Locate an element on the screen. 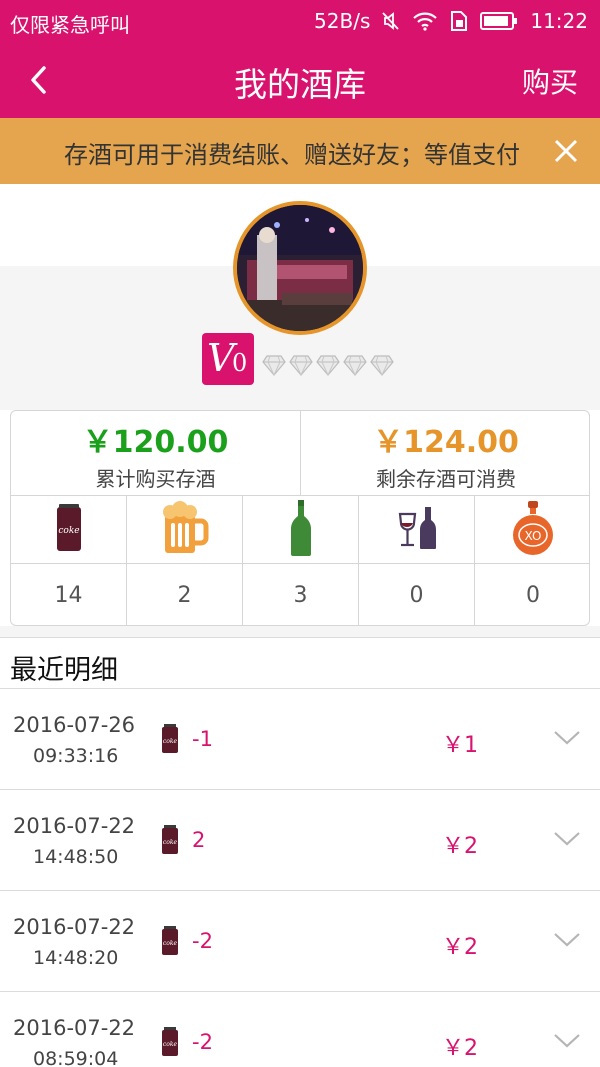  list-item: 2016-07-26 09:33:16 coke -1 ￥1 is located at coordinates (300, 739).